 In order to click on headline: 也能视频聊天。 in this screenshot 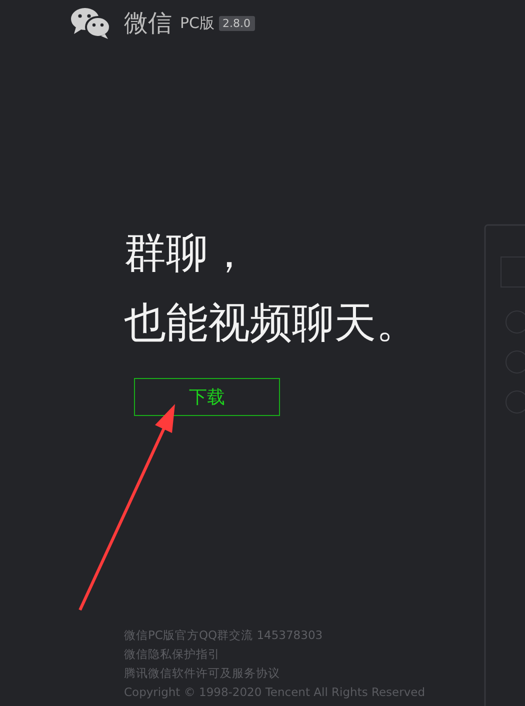, I will do `click(271, 323)`.